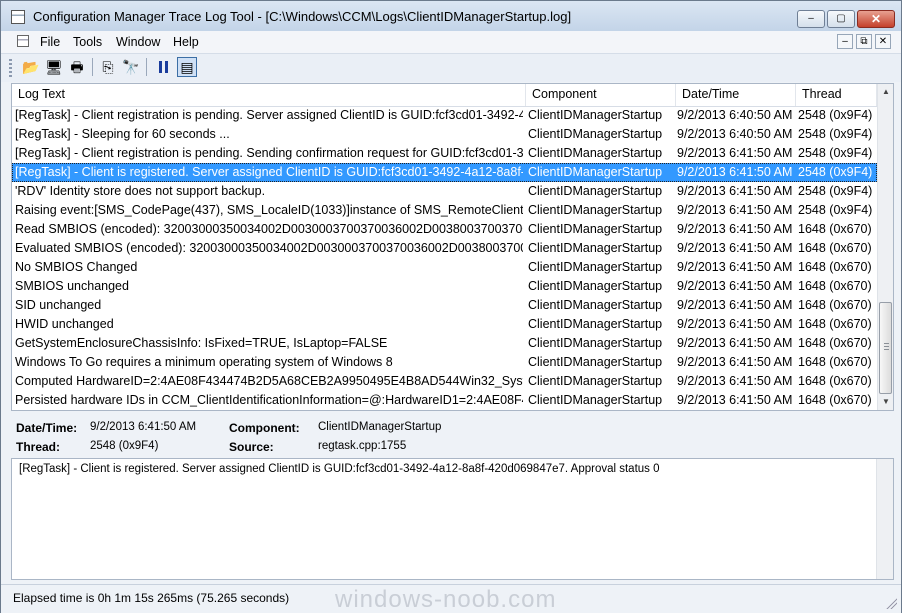 The image size is (902, 614). What do you see at coordinates (186, 42) in the screenshot?
I see `menu-help: Help` at bounding box center [186, 42].